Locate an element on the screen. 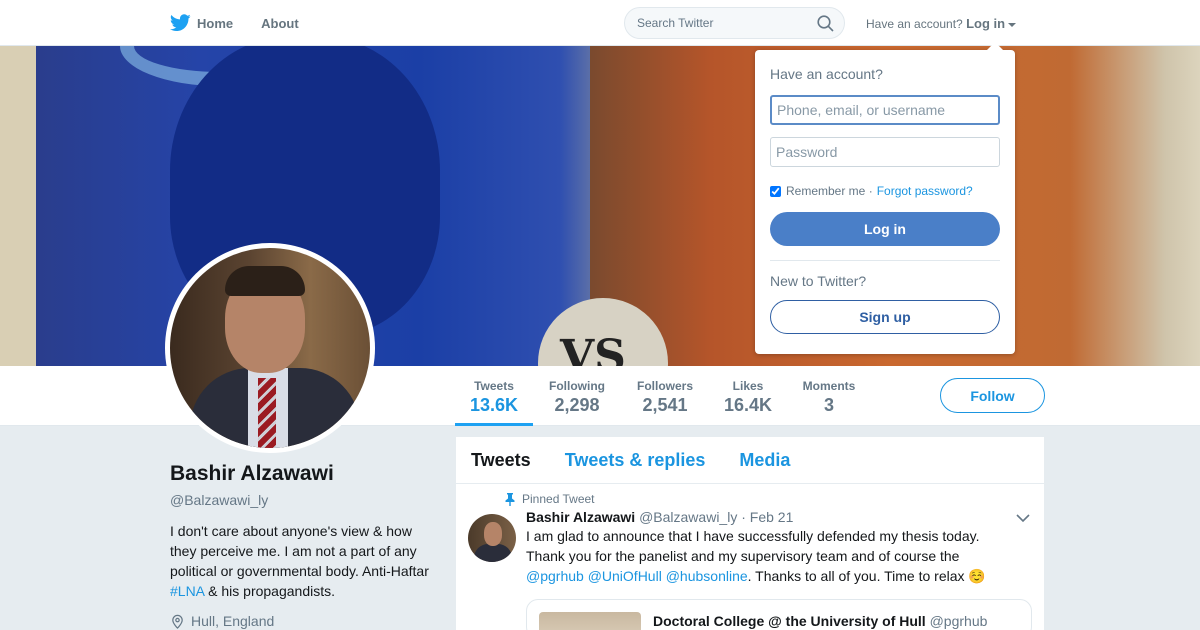 The width and height of the screenshot is (1200, 630). avatar-photo is located at coordinates (270, 348).